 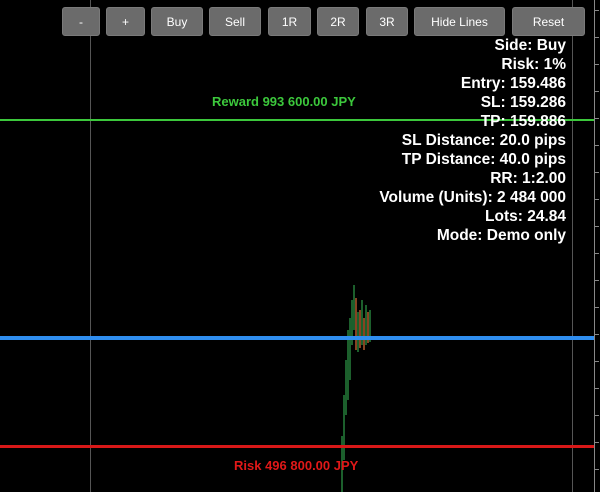 What do you see at coordinates (338, 21) in the screenshot?
I see `2r-button: 2R` at bounding box center [338, 21].